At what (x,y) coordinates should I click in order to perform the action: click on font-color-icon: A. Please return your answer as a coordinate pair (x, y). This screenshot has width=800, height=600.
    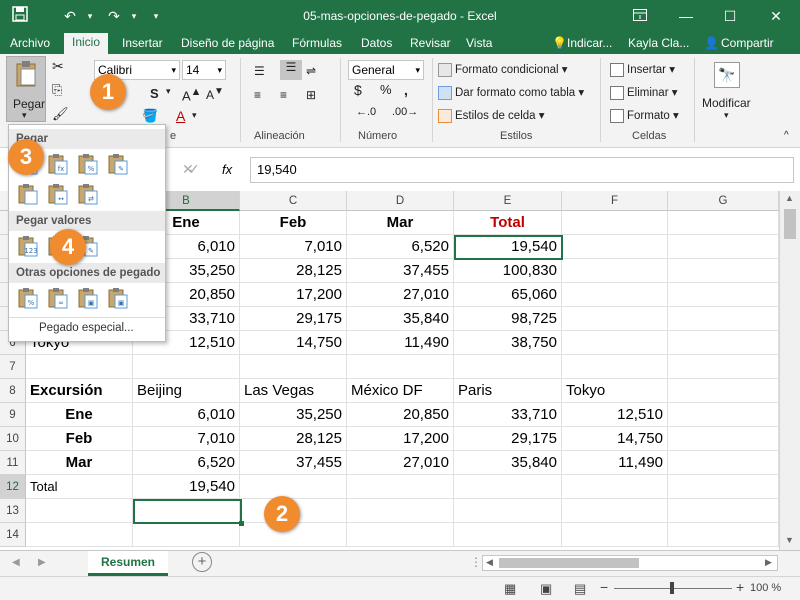
    Looking at the image, I should click on (180, 116).